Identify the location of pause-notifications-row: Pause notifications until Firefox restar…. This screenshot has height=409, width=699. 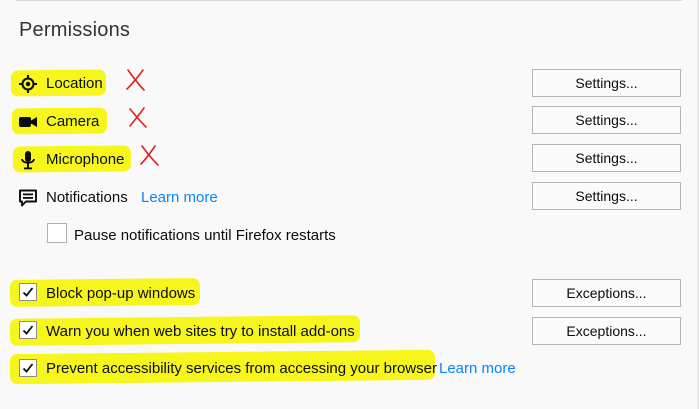
(349, 235).